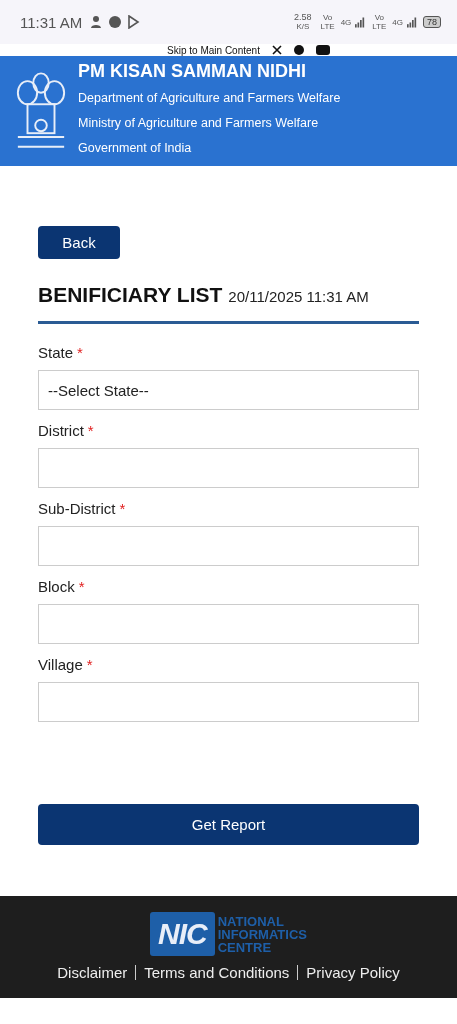 The height and width of the screenshot is (1024, 457). I want to click on select-field: --Select State--, so click(228, 390).